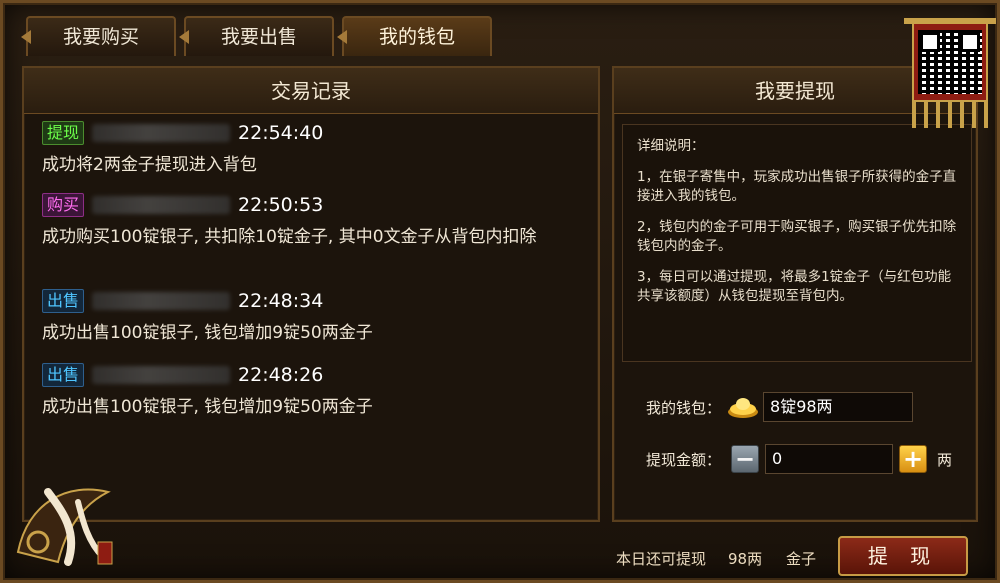 Image resolution: width=1000 pixels, height=583 pixels. Describe the element at coordinates (838, 407) in the screenshot. I see `wallet-value: 8锭98两` at that location.